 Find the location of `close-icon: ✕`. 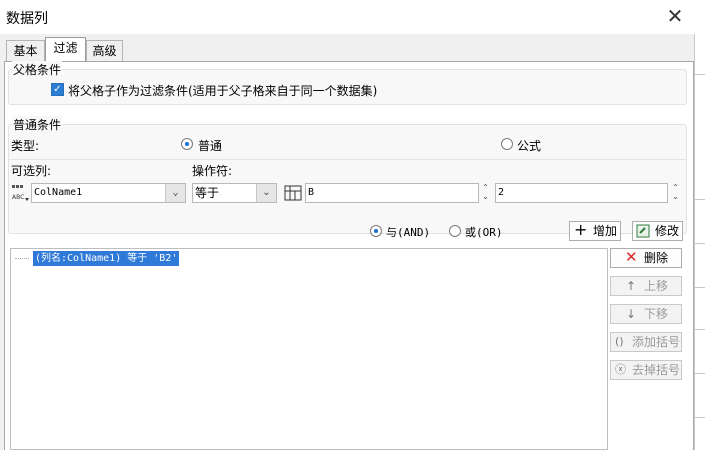

close-icon: ✕ is located at coordinates (675, 16).